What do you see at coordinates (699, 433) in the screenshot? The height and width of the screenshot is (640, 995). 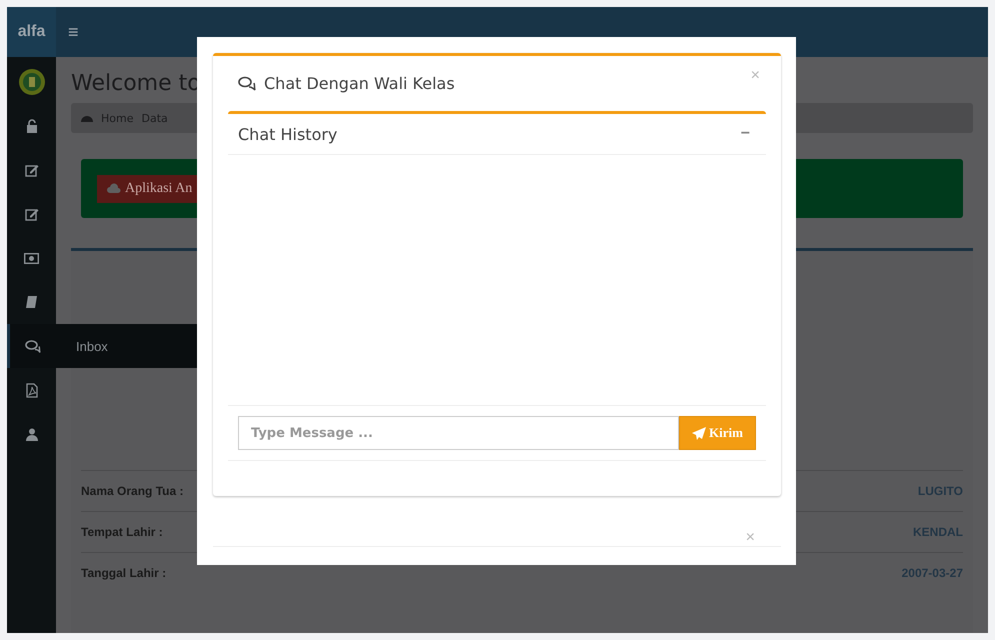 I see `paper-plane-icon` at bounding box center [699, 433].